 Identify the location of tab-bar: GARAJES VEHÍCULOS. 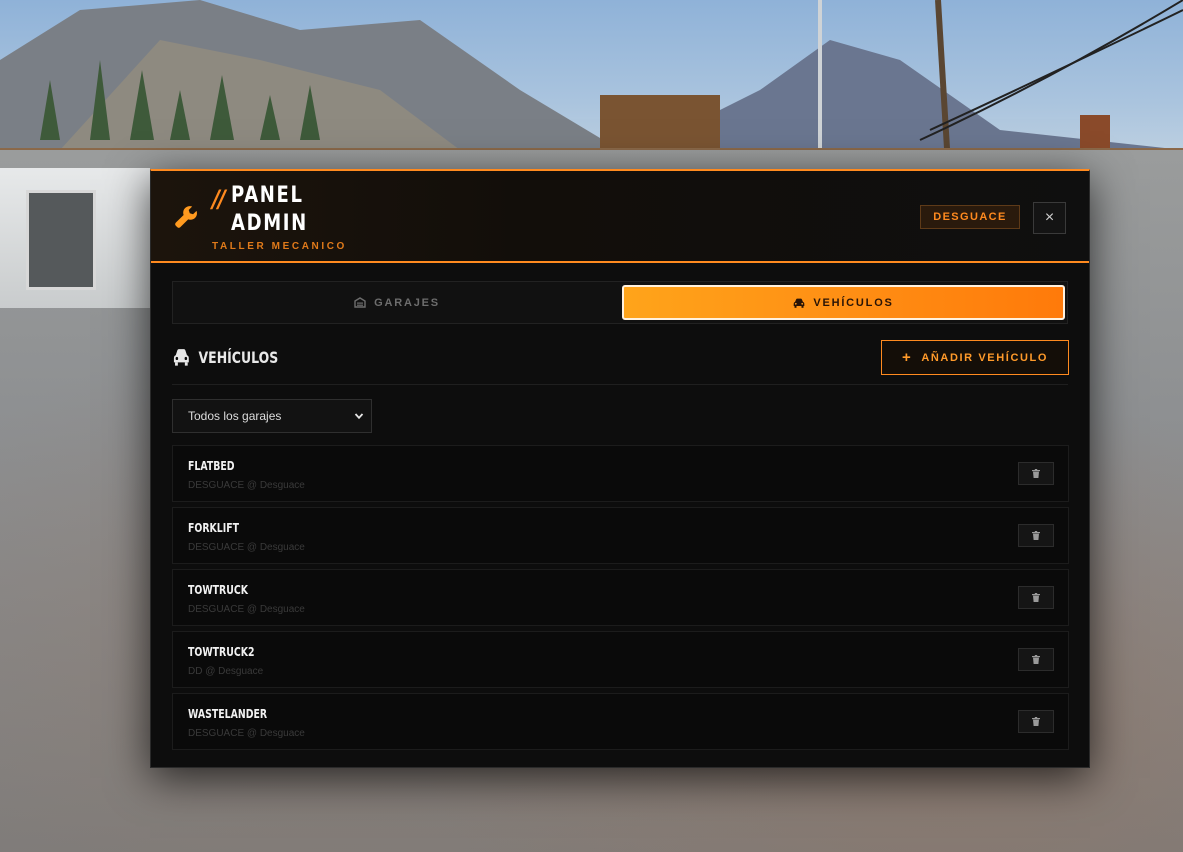
(620, 302).